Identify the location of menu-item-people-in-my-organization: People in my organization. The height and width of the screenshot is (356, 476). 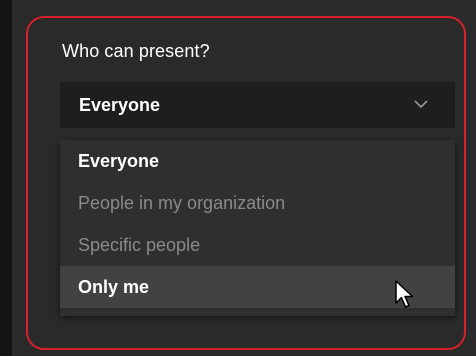
(257, 203).